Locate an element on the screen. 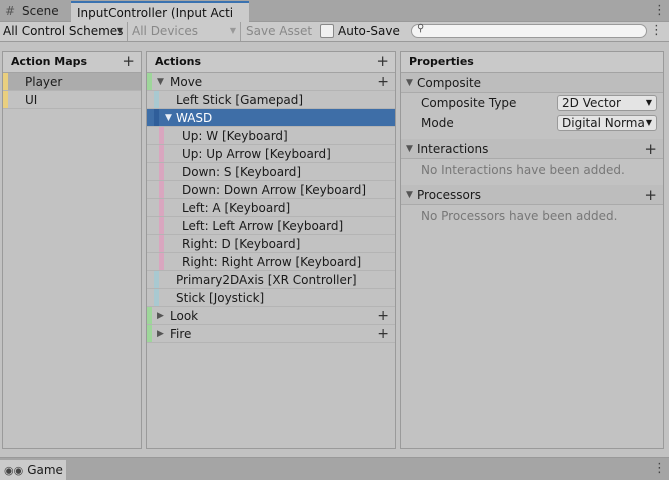  part-binding-item: Left: Left Arrow [Keyboard] is located at coordinates (271, 226).